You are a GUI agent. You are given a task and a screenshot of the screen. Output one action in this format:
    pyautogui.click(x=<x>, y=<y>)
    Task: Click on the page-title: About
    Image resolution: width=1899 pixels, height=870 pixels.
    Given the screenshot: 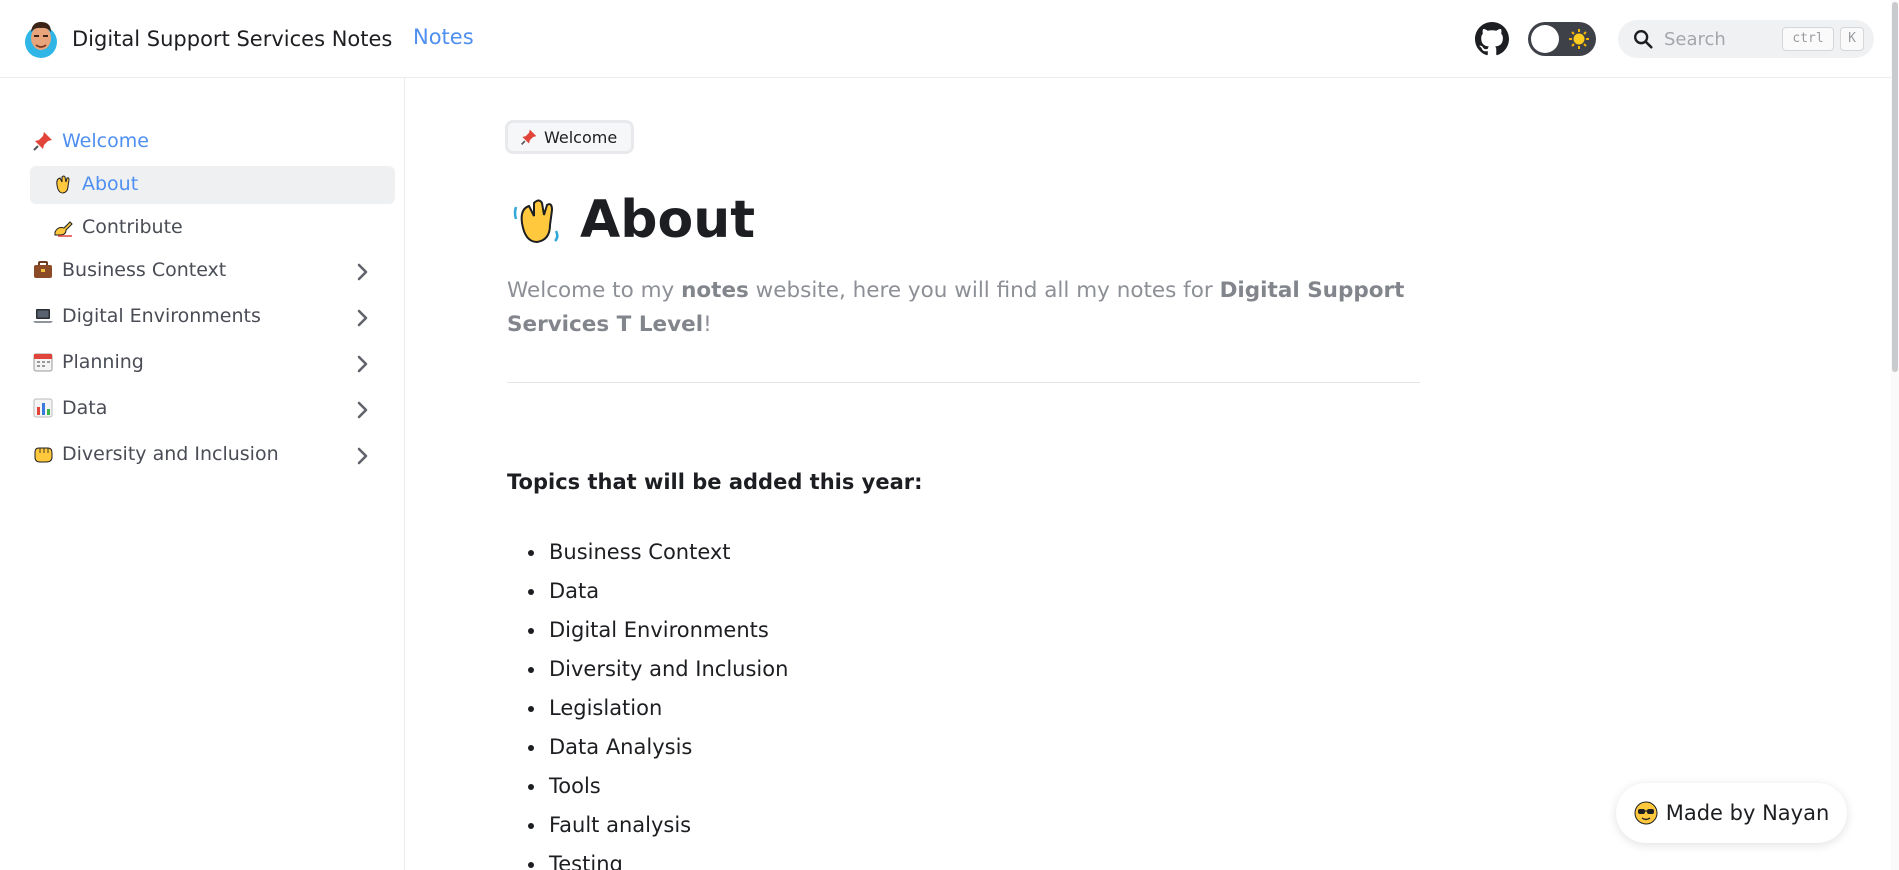 What is the action you would take?
    pyautogui.click(x=632, y=220)
    